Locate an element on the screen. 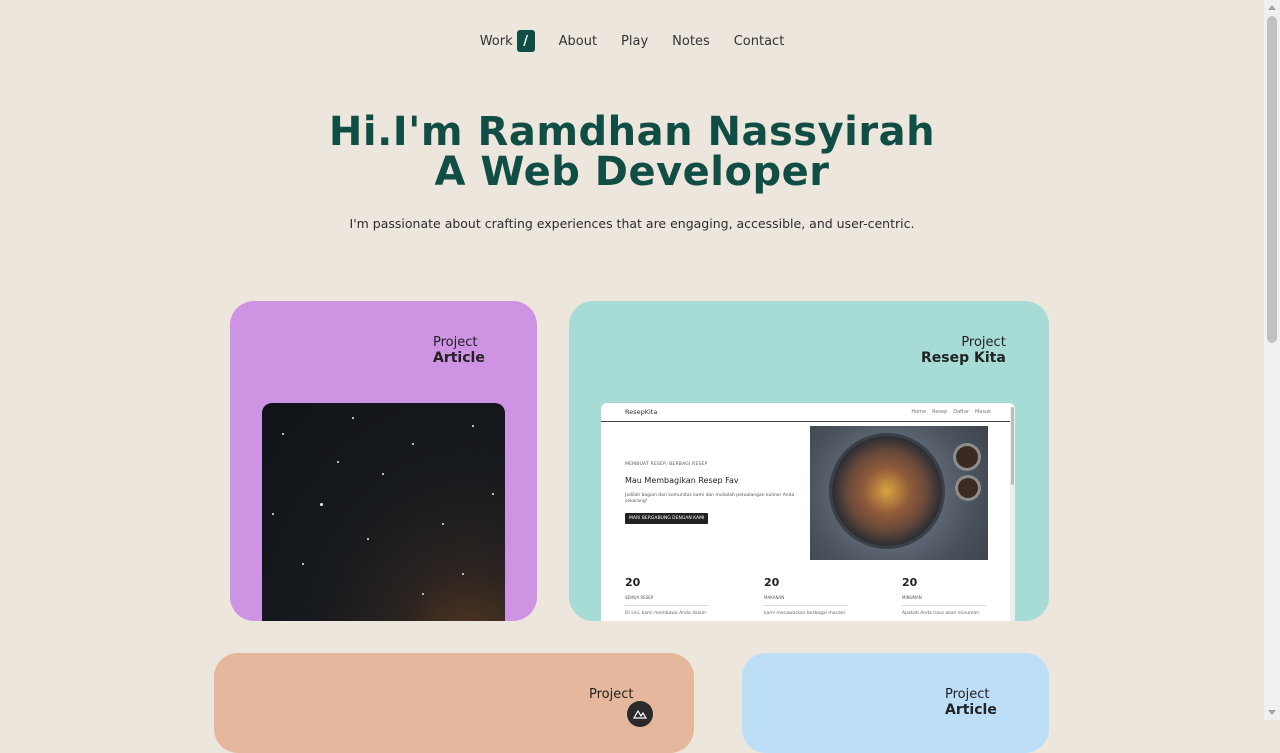  scroll-up-icon is located at coordinates (1272, 7).